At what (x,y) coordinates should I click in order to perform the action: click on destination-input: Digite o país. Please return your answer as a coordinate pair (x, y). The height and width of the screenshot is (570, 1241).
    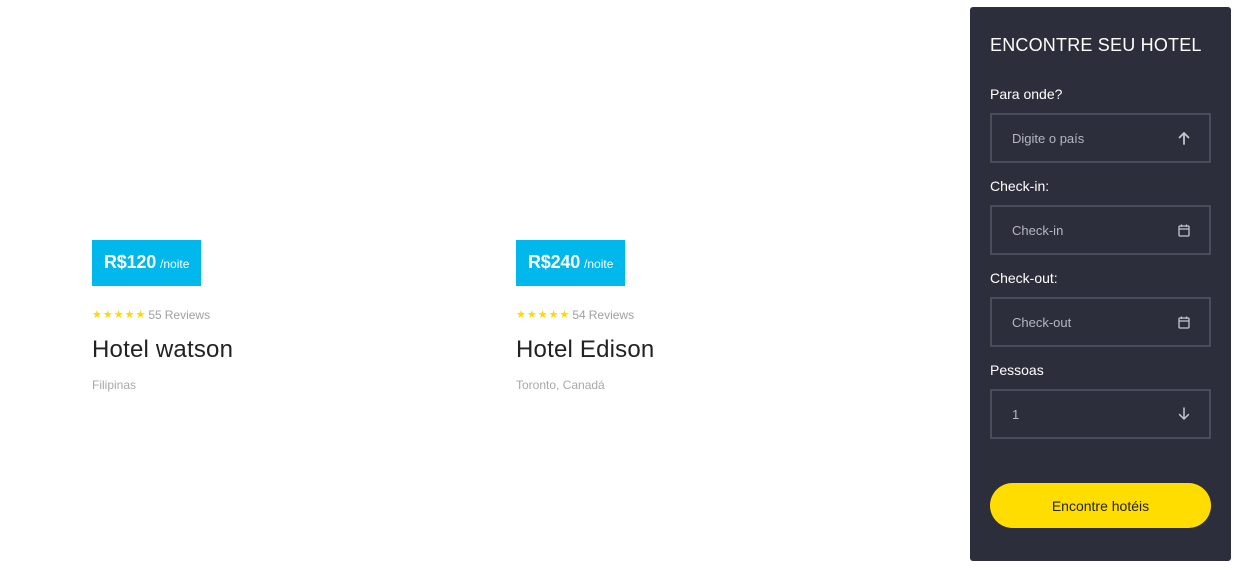
    Looking at the image, I should click on (1100, 138).